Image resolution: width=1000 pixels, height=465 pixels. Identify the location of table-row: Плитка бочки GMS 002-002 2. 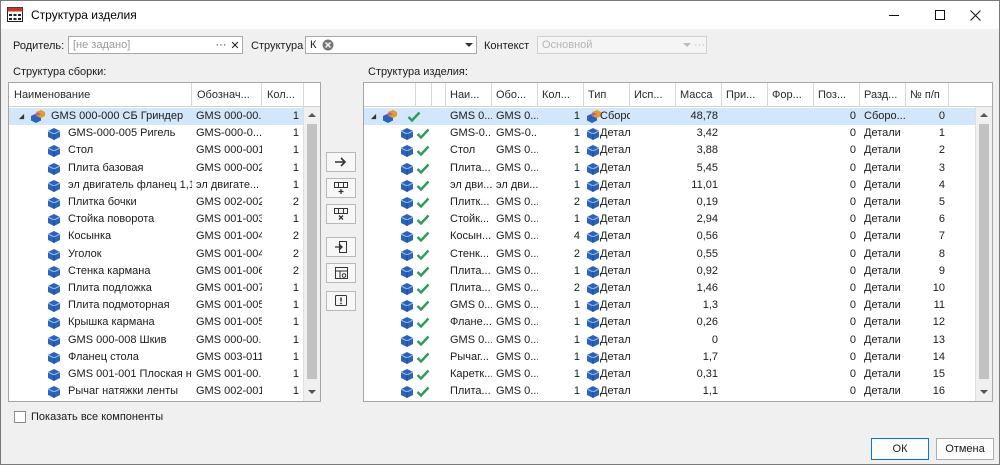
(156, 202).